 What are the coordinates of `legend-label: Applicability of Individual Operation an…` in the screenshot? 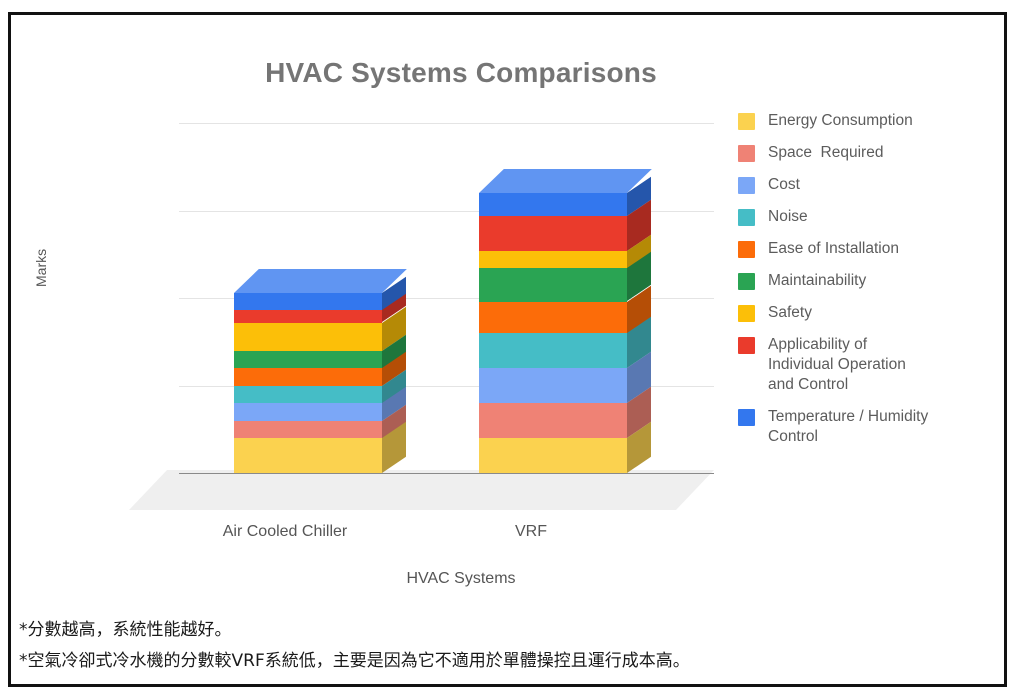 It's located at (837, 364).